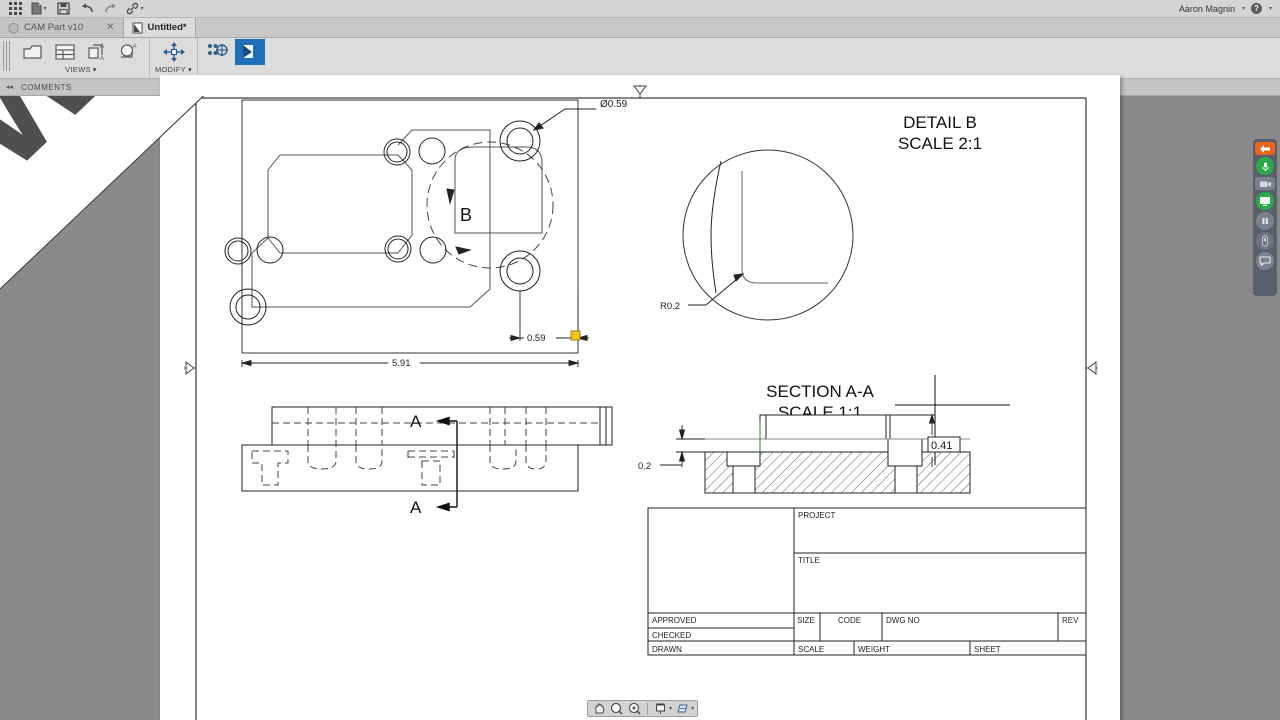 The height and width of the screenshot is (720, 1280). I want to click on link-icon: ▾, so click(135, 8).